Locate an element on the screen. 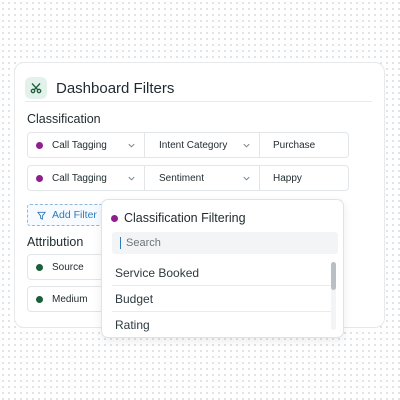 Image resolution: width=400 pixels, height=400 pixels. category-select: Sentiment is located at coordinates (202, 178).